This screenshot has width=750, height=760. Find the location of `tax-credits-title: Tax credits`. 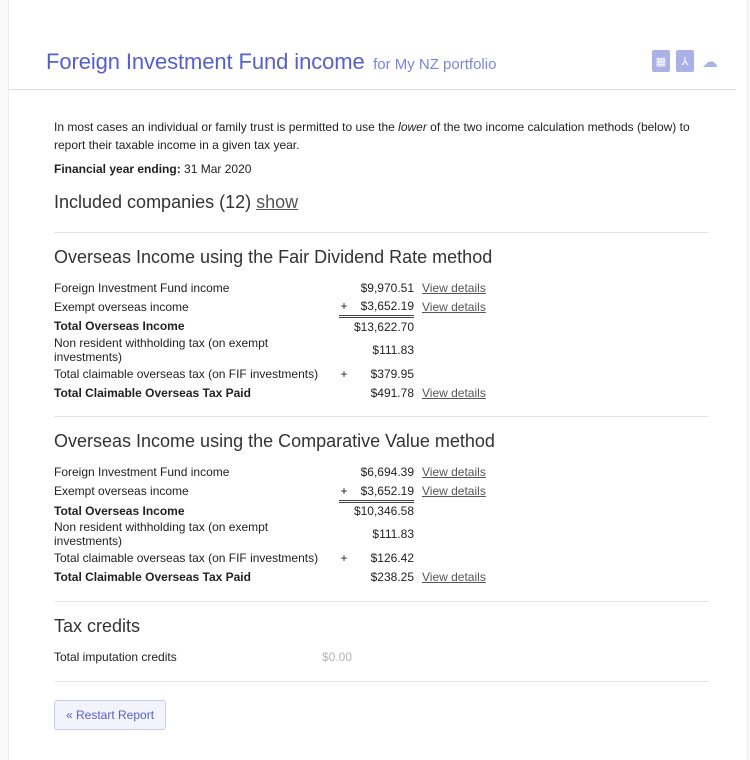

tax-credits-title: Tax credits is located at coordinates (97, 625).